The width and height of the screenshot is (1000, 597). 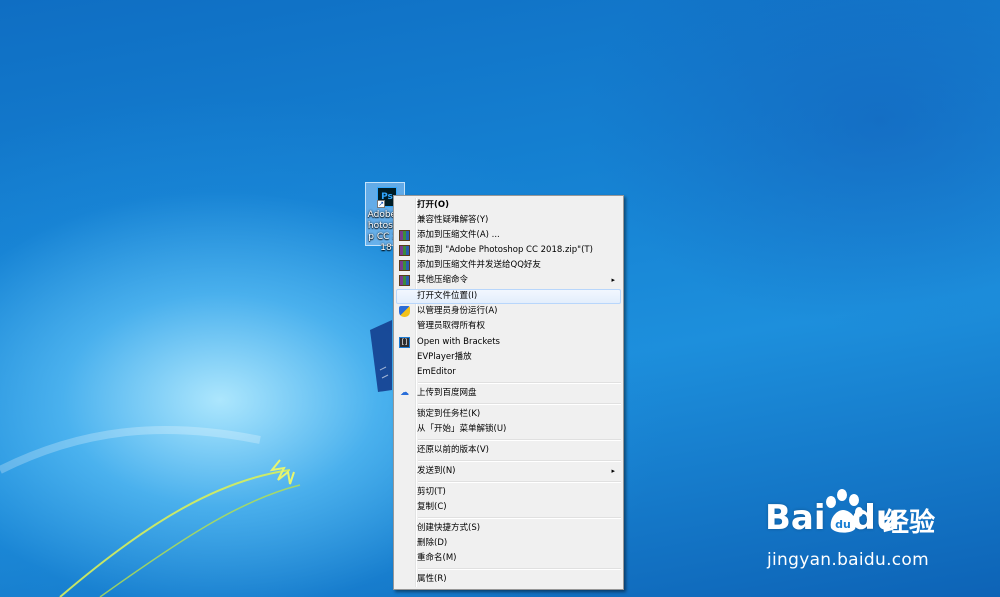 What do you see at coordinates (437, 558) in the screenshot?
I see `menu-item-label: 重命名(M)` at bounding box center [437, 558].